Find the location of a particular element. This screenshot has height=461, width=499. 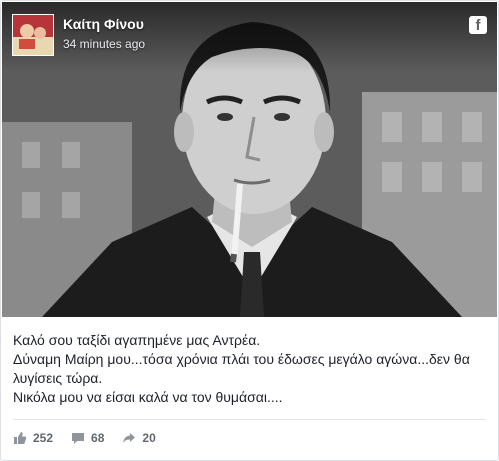

comment-icon is located at coordinates (78, 438).